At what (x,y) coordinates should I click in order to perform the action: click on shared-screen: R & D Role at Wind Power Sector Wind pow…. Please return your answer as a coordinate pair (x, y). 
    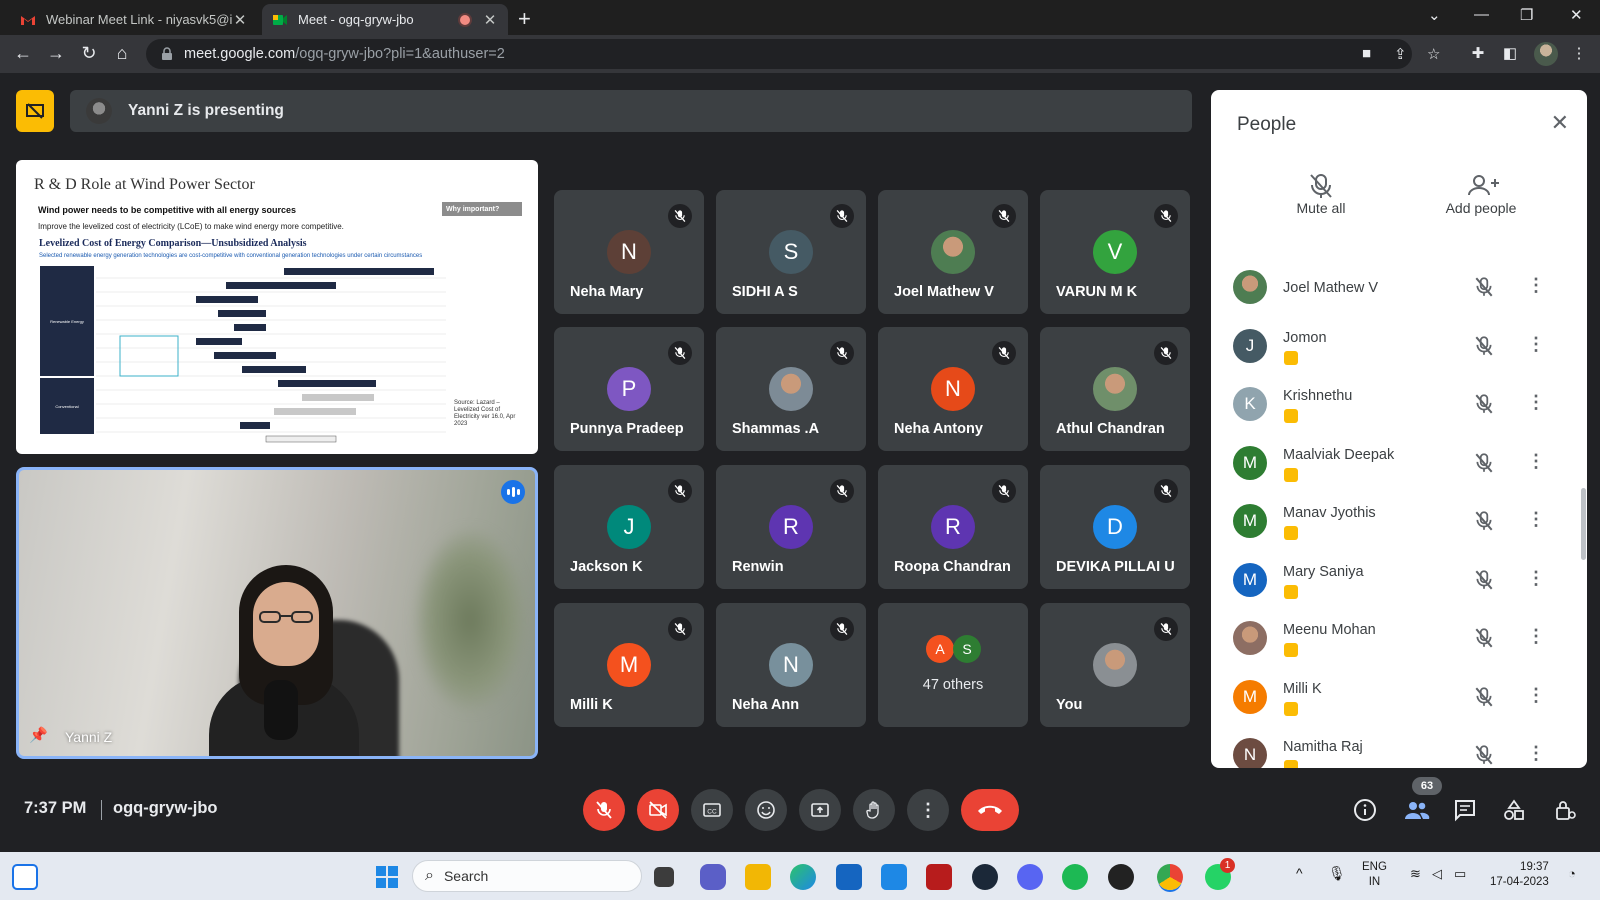
    Looking at the image, I should click on (277, 307).